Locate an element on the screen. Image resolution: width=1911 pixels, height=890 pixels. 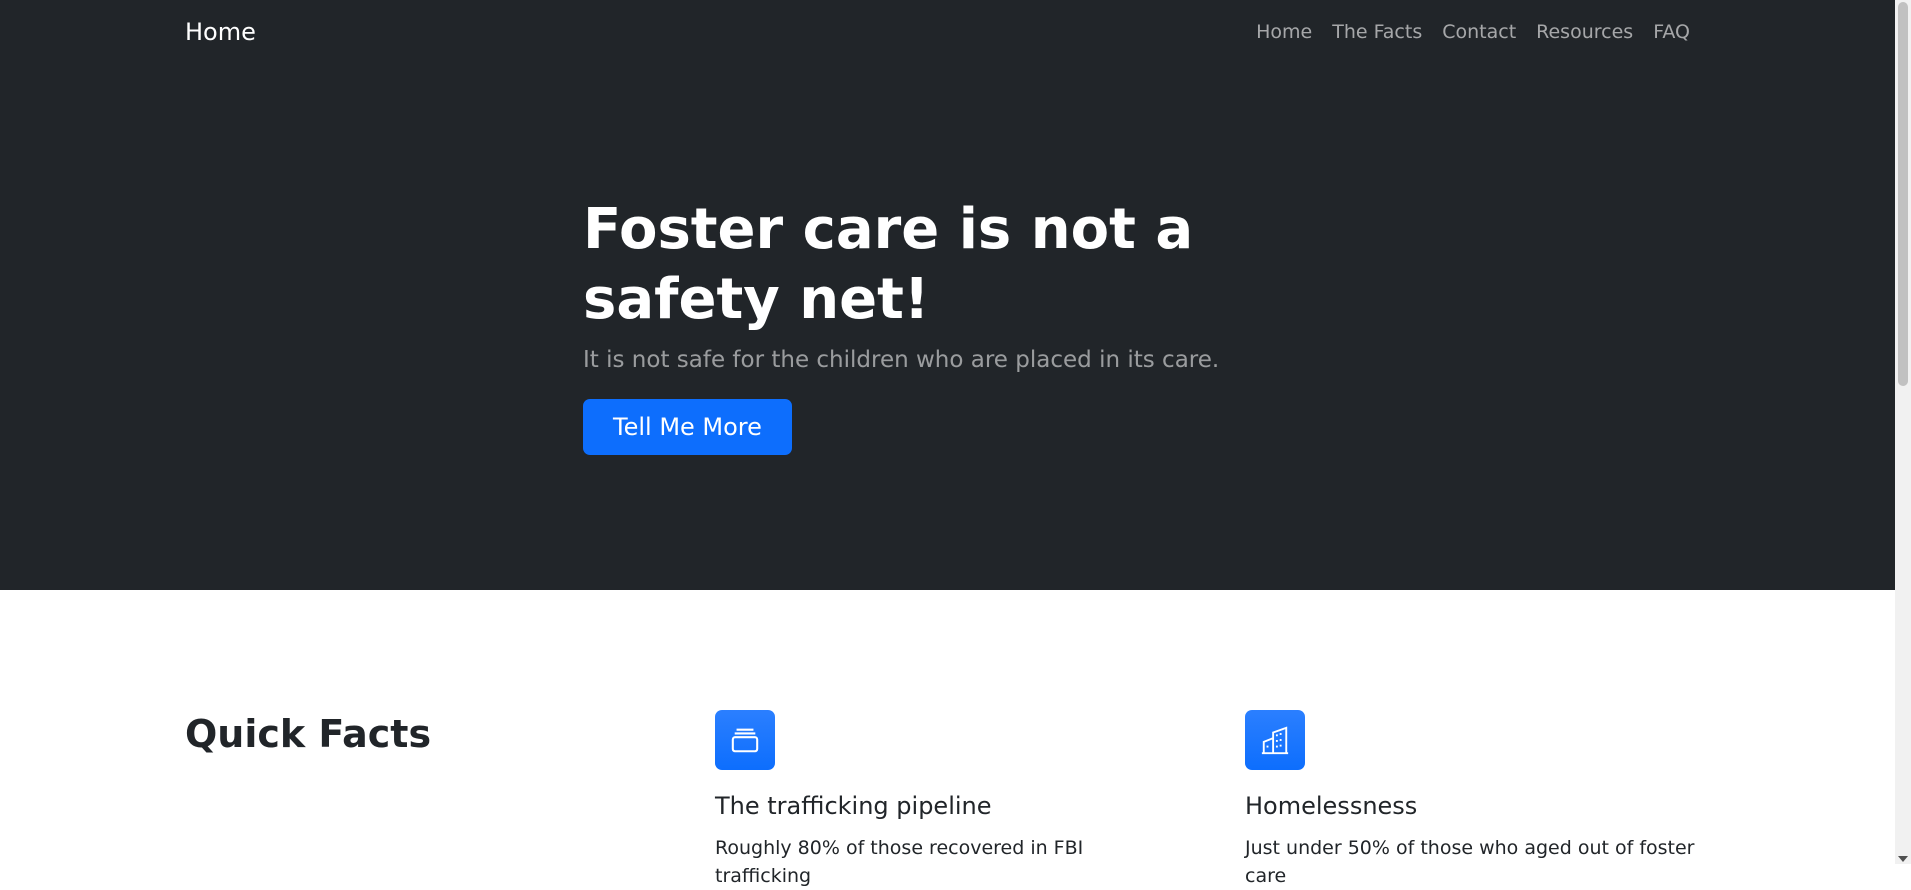
nav-link-home: Home is located at coordinates (1284, 32).